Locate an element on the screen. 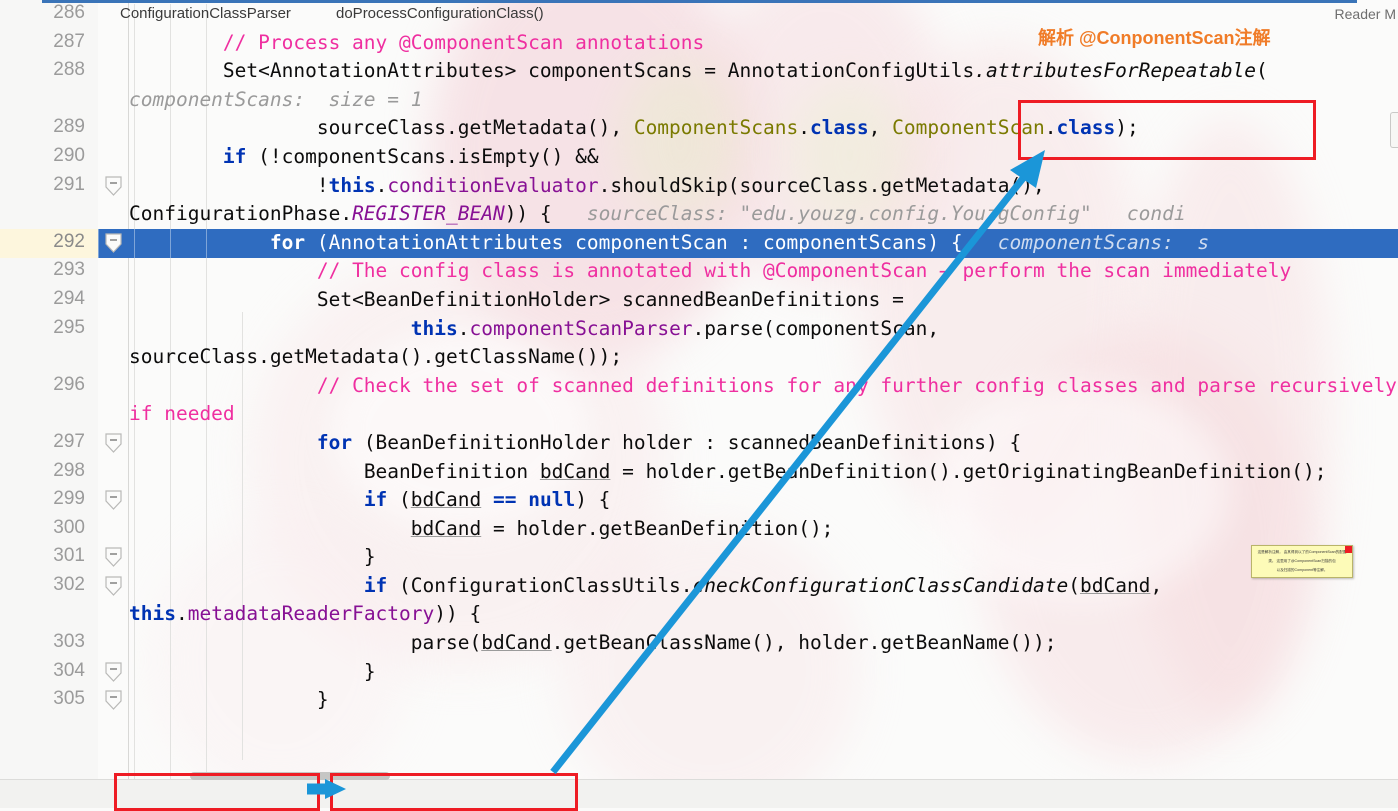 This screenshot has width=1398, height=811. code-line-301: } is located at coordinates (763, 557).